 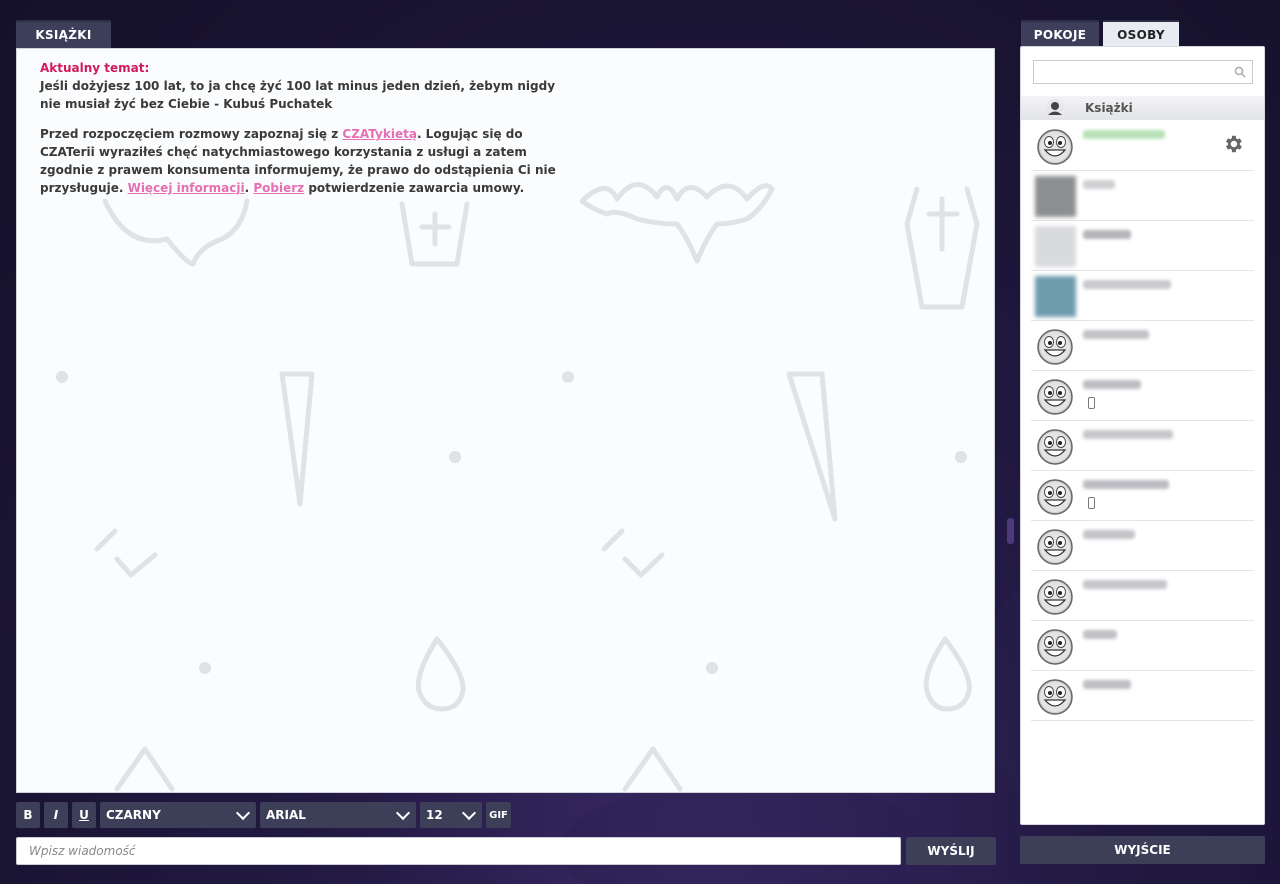 I want to click on room-group-header: Książki, so click(x=1142, y=108).